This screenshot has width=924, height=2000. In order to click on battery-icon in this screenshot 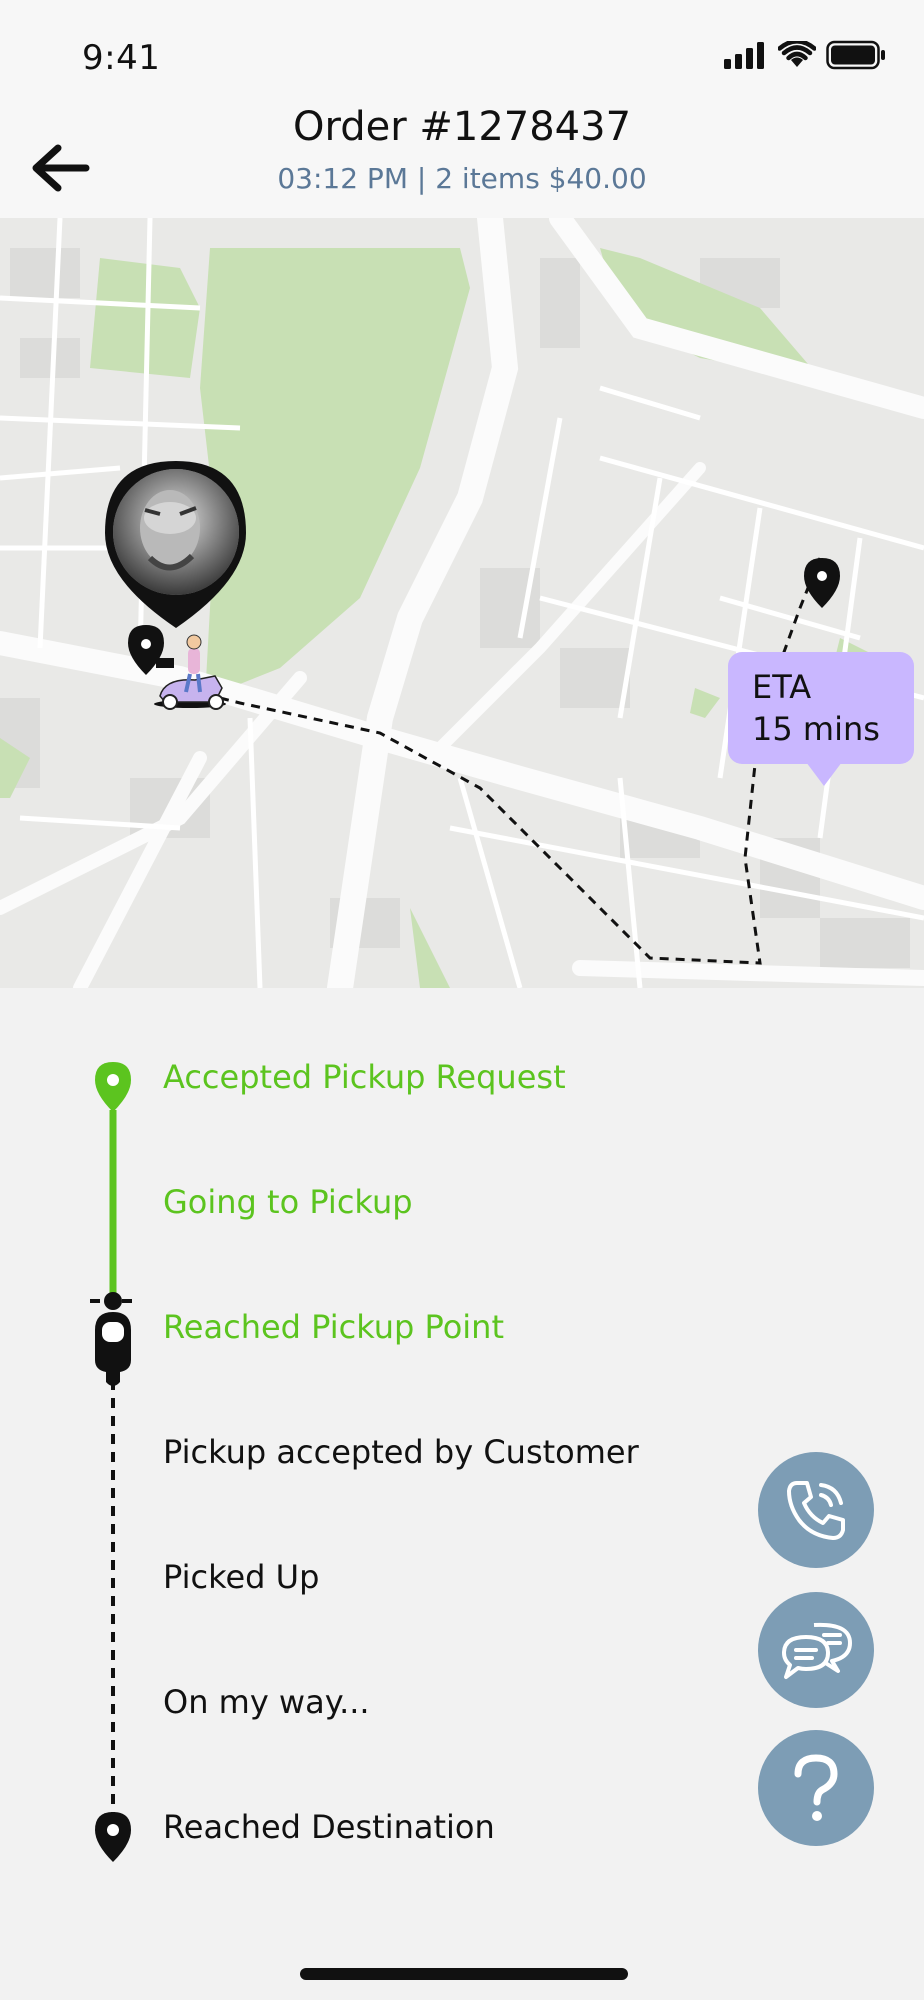, I will do `click(855, 55)`.